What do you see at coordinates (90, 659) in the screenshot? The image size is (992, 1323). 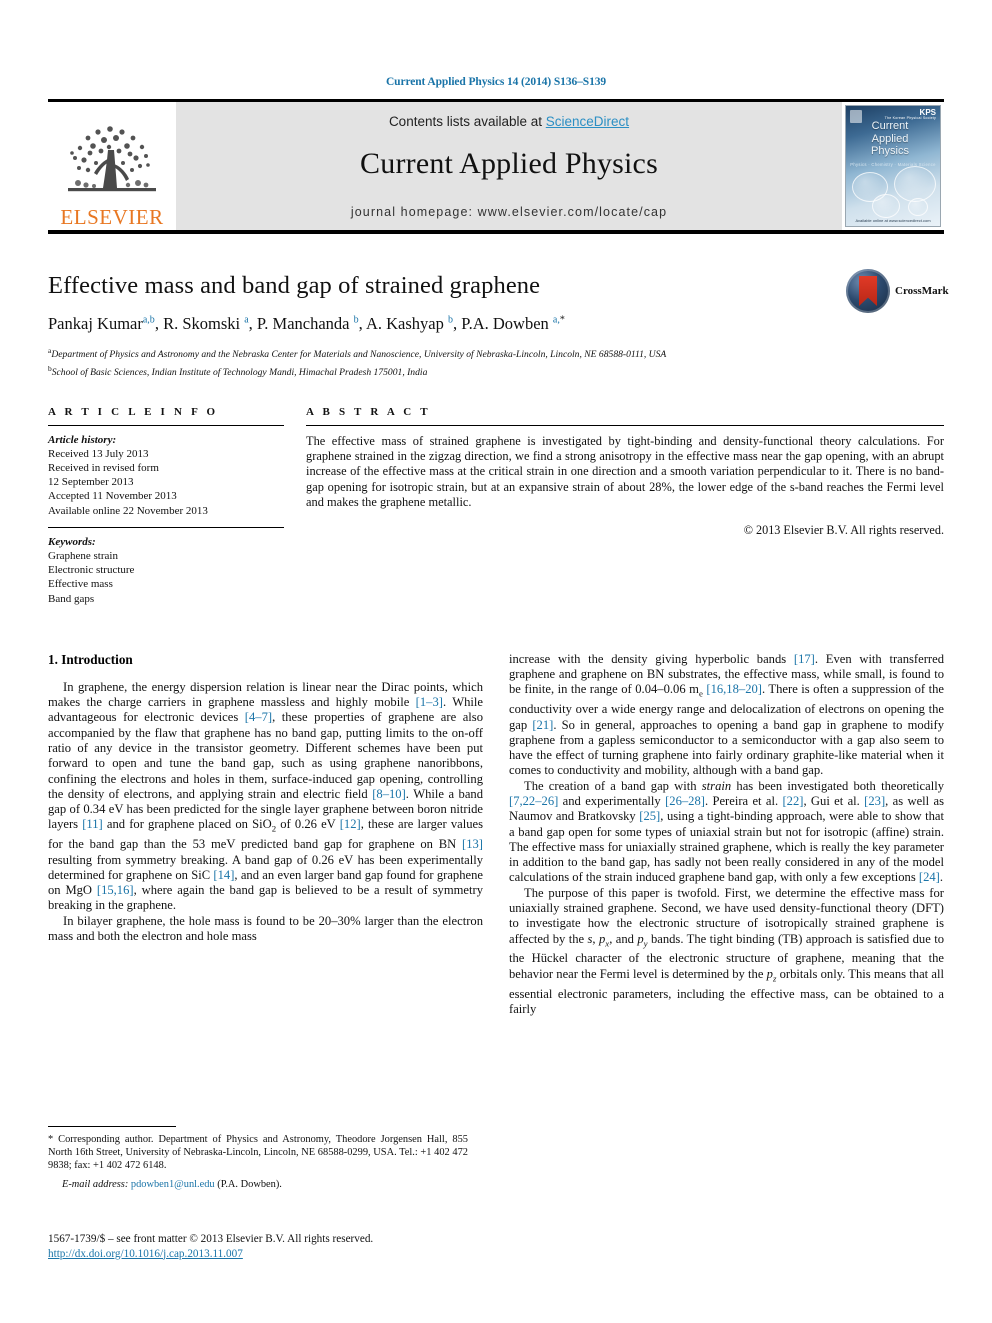 I see `section-title-introduction: 1. Introduction` at bounding box center [90, 659].